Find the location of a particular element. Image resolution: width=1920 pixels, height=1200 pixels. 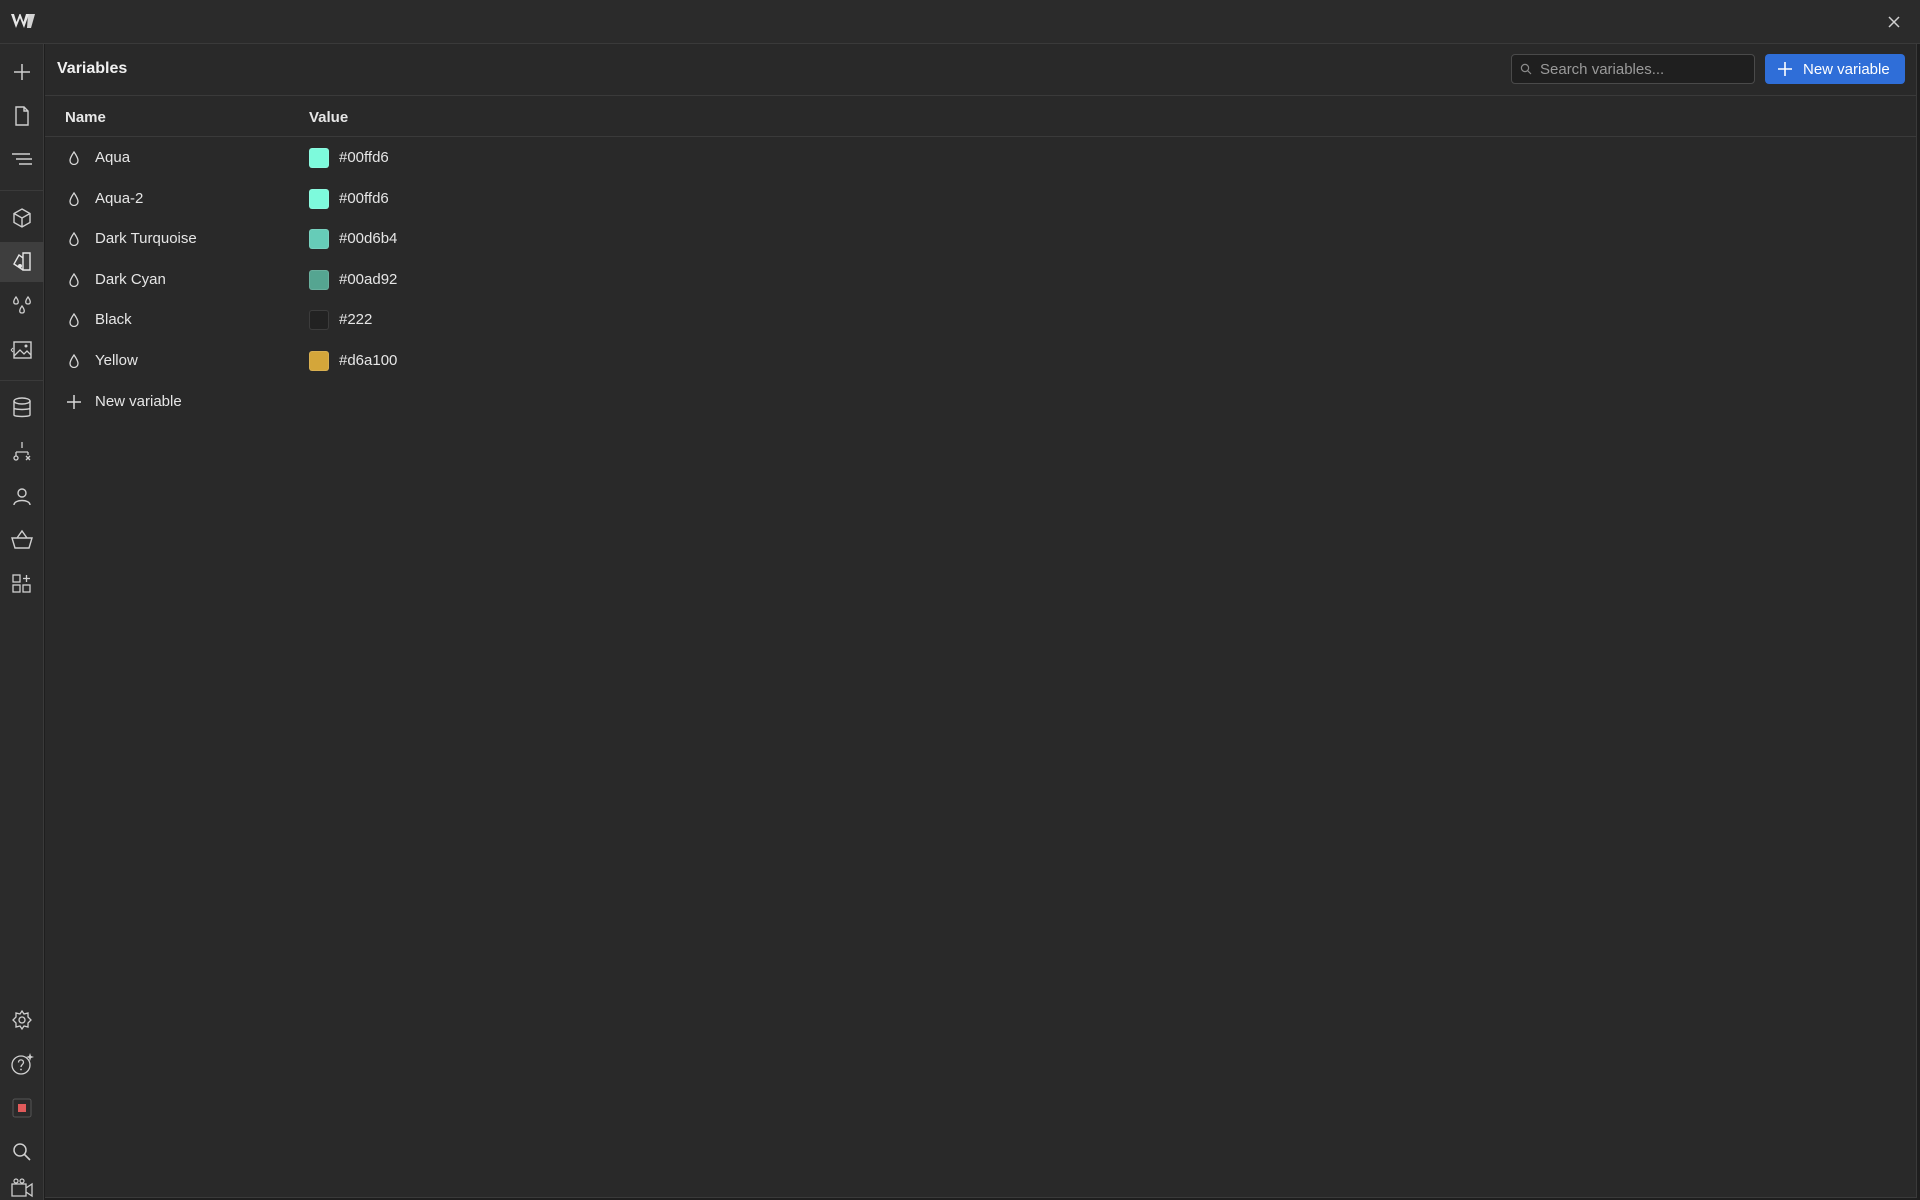

variable-name: Yellow is located at coordinates (116, 360).